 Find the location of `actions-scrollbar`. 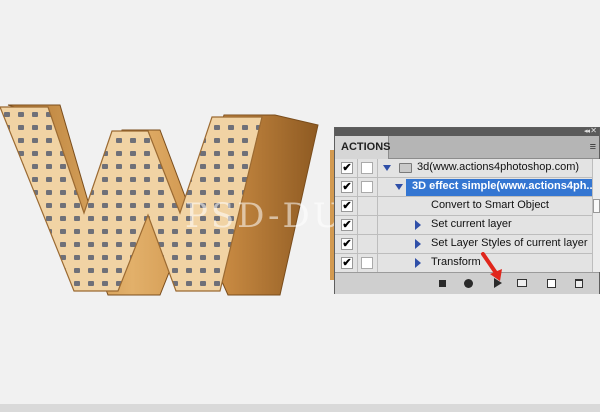

actions-scrollbar is located at coordinates (596, 215).